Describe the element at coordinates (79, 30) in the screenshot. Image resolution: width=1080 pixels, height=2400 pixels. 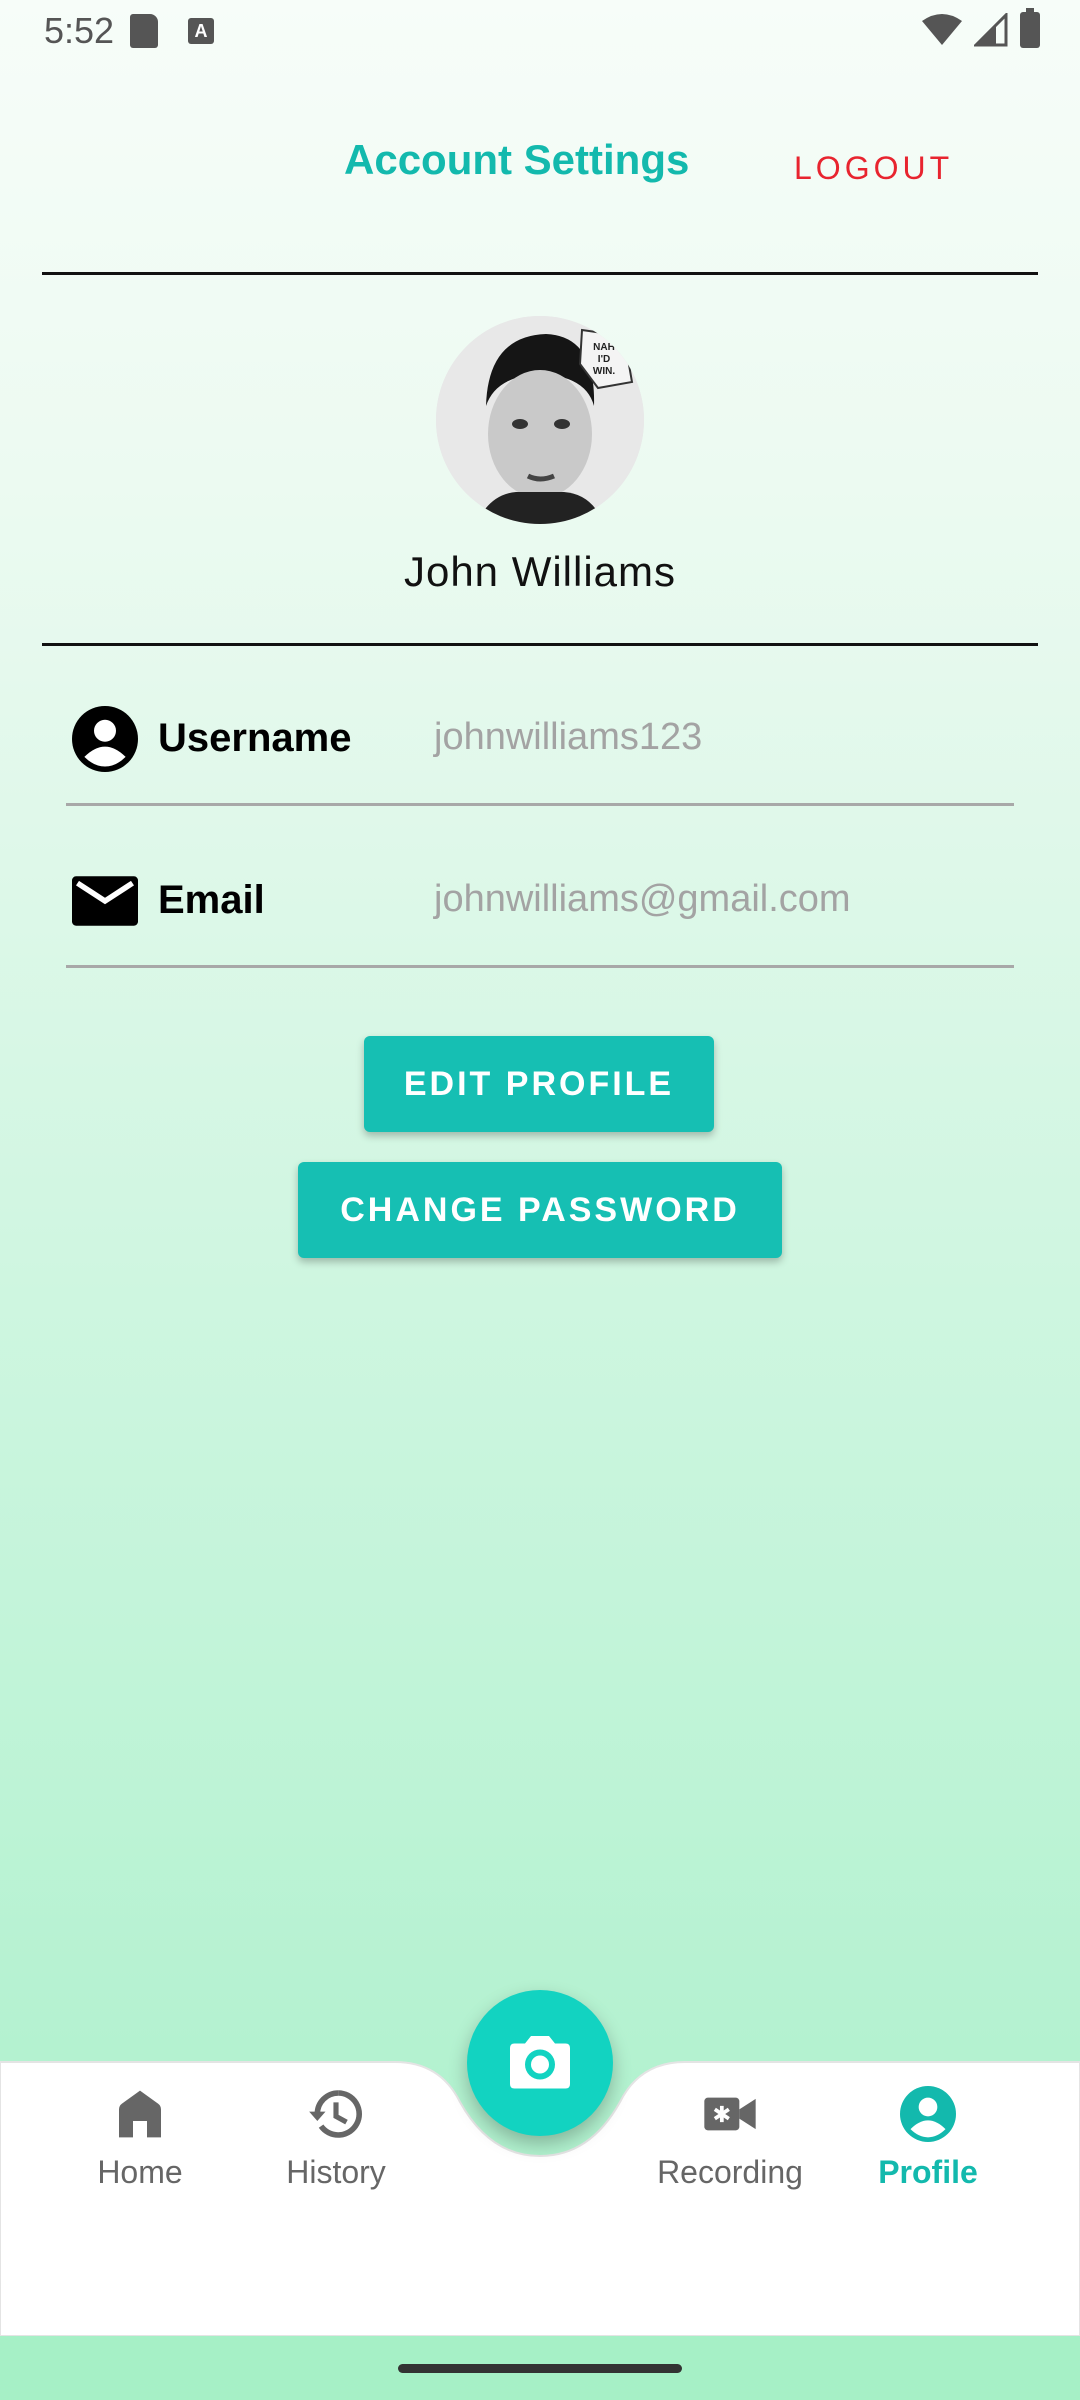
I see `status-time: 5:52` at that location.